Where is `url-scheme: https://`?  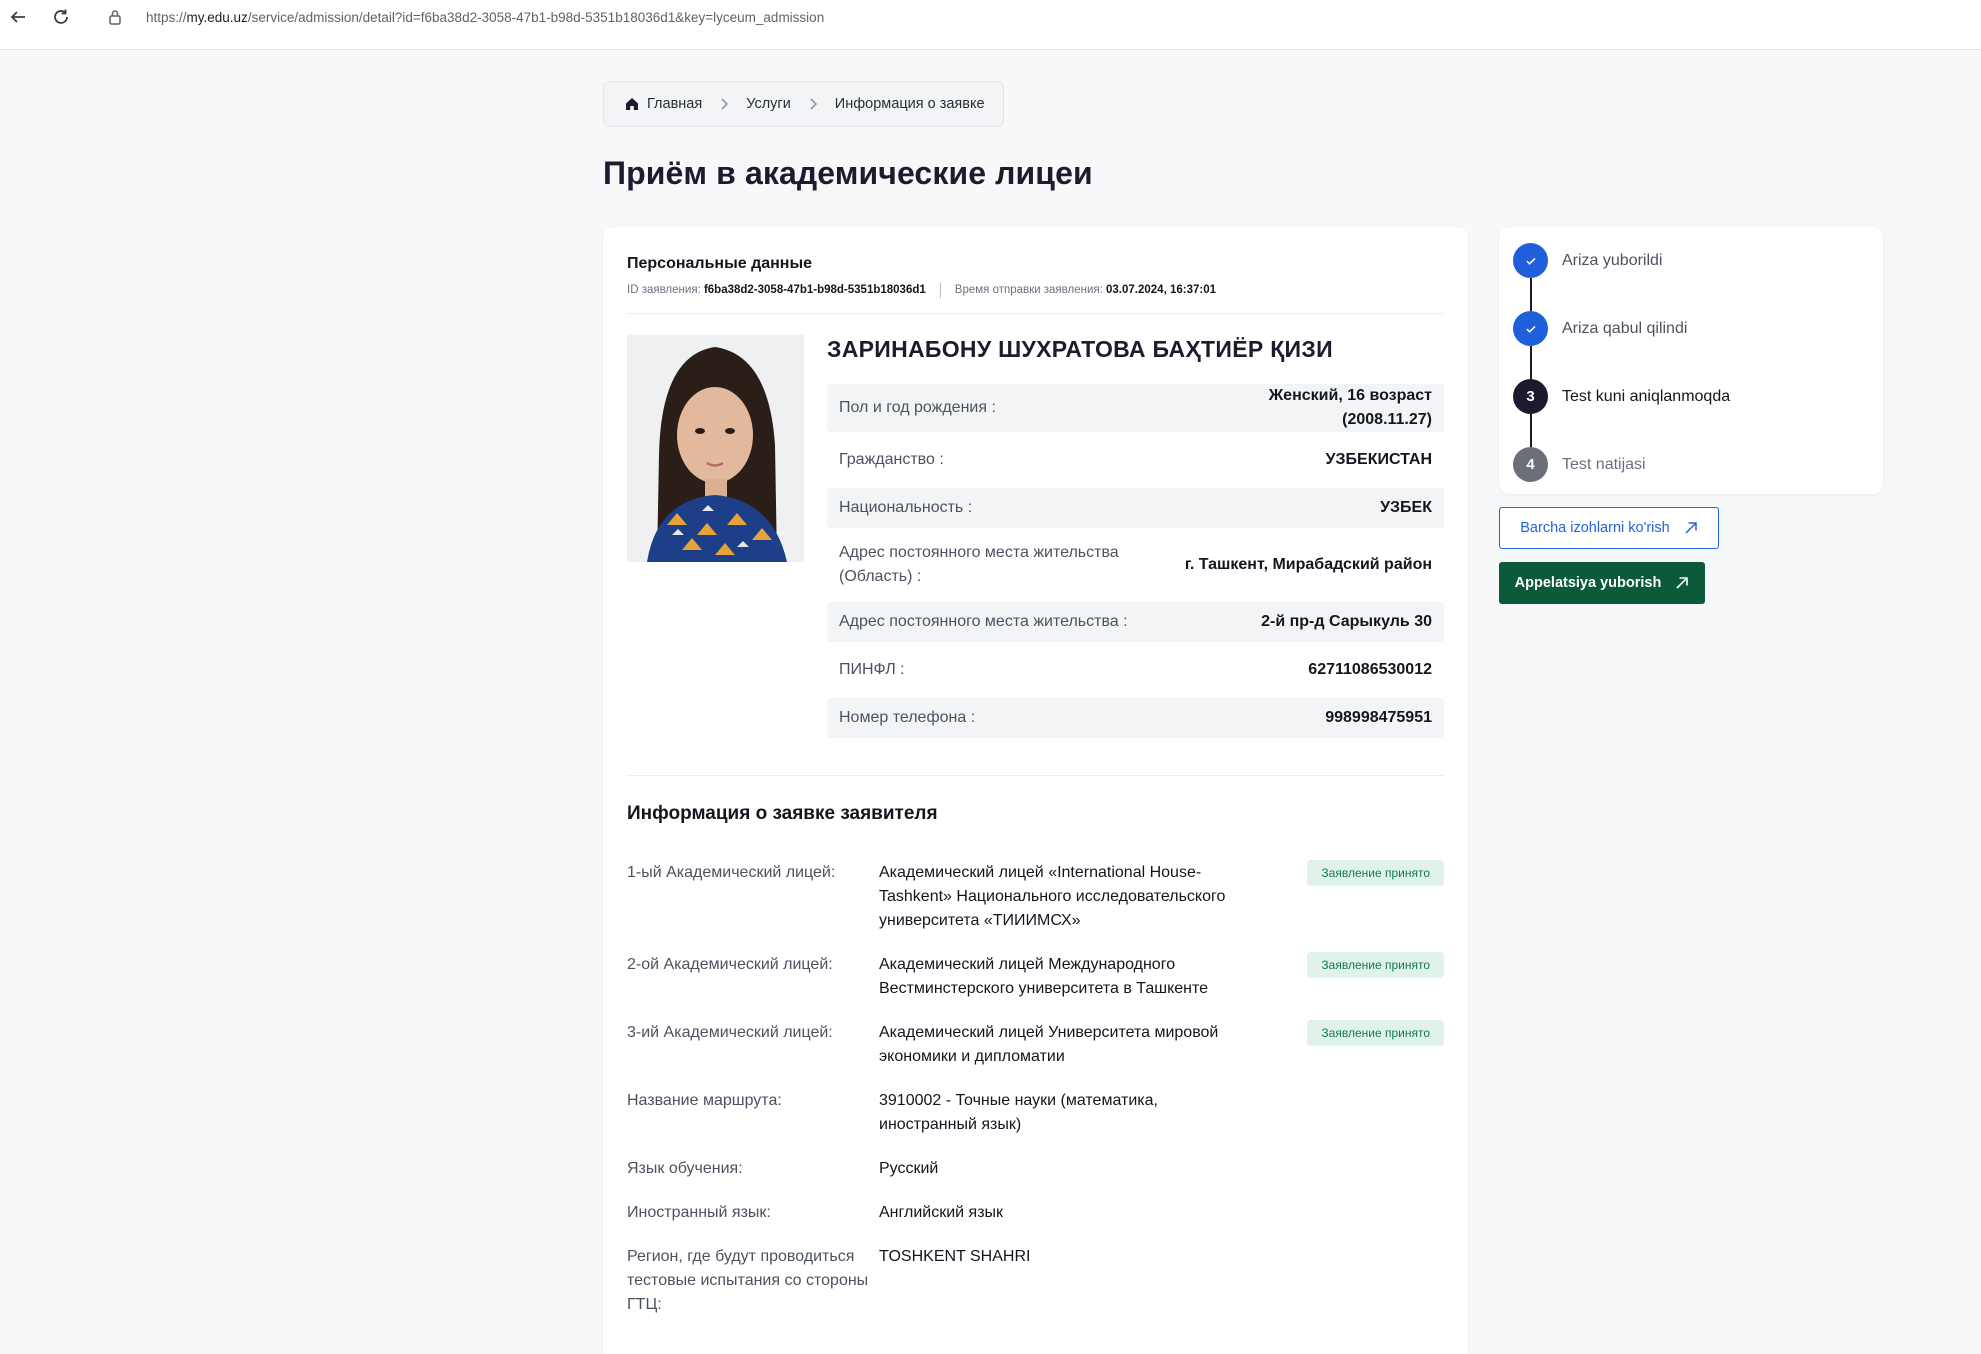
url-scheme: https:// is located at coordinates (166, 17).